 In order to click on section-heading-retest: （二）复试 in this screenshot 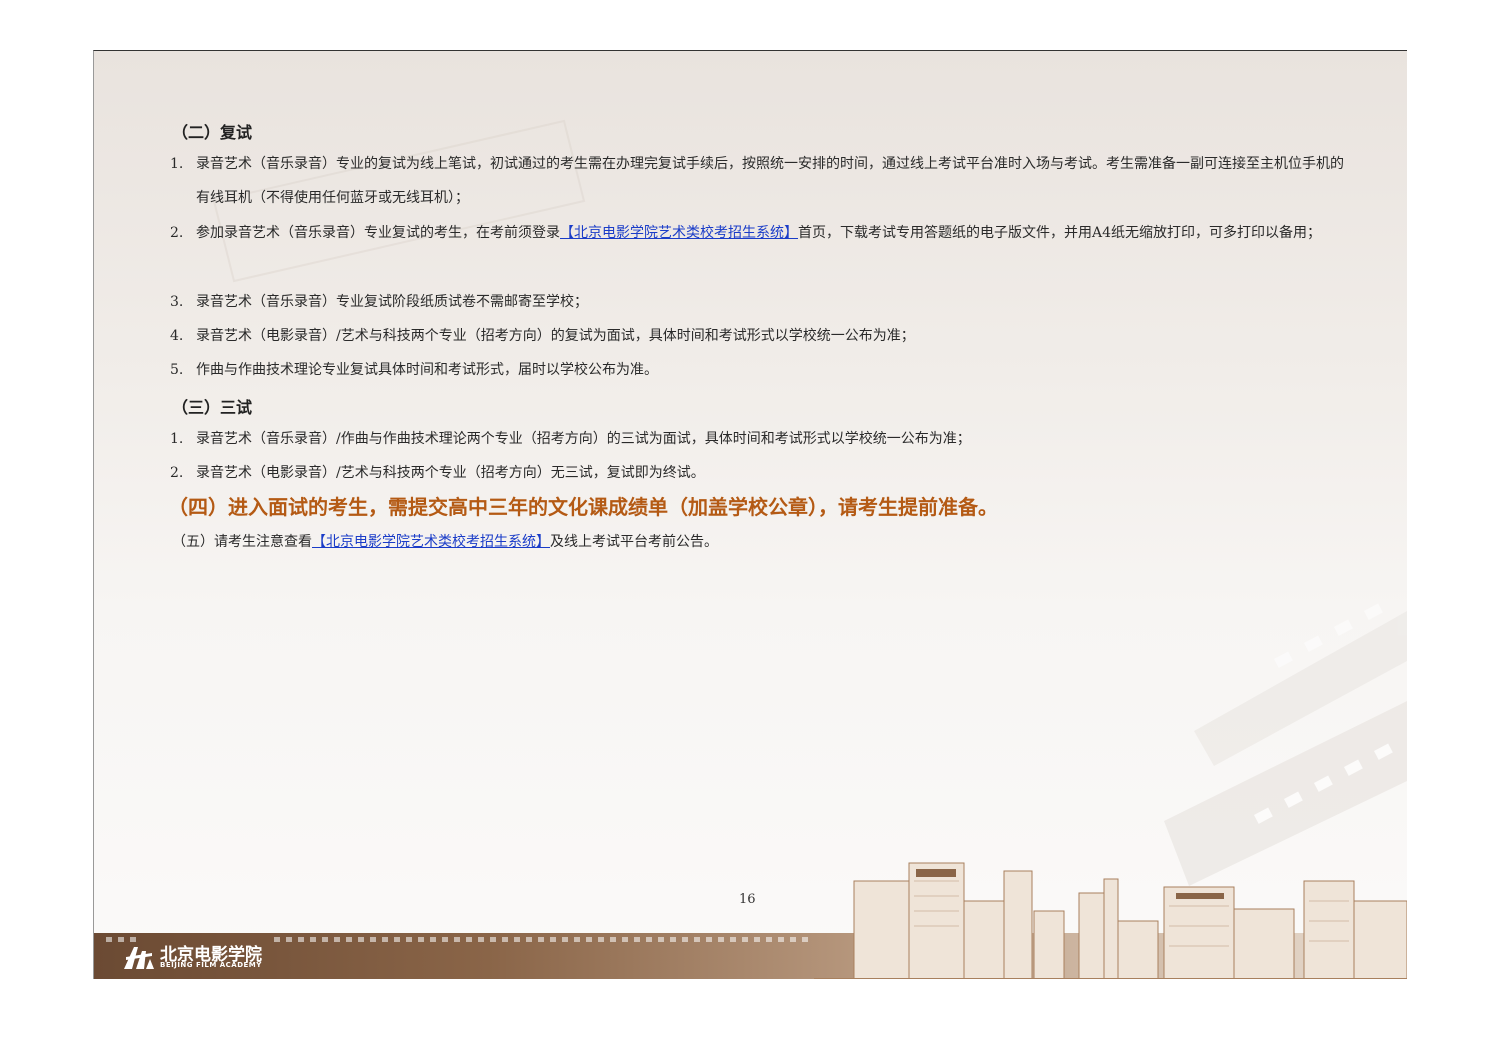, I will do `click(212, 132)`.